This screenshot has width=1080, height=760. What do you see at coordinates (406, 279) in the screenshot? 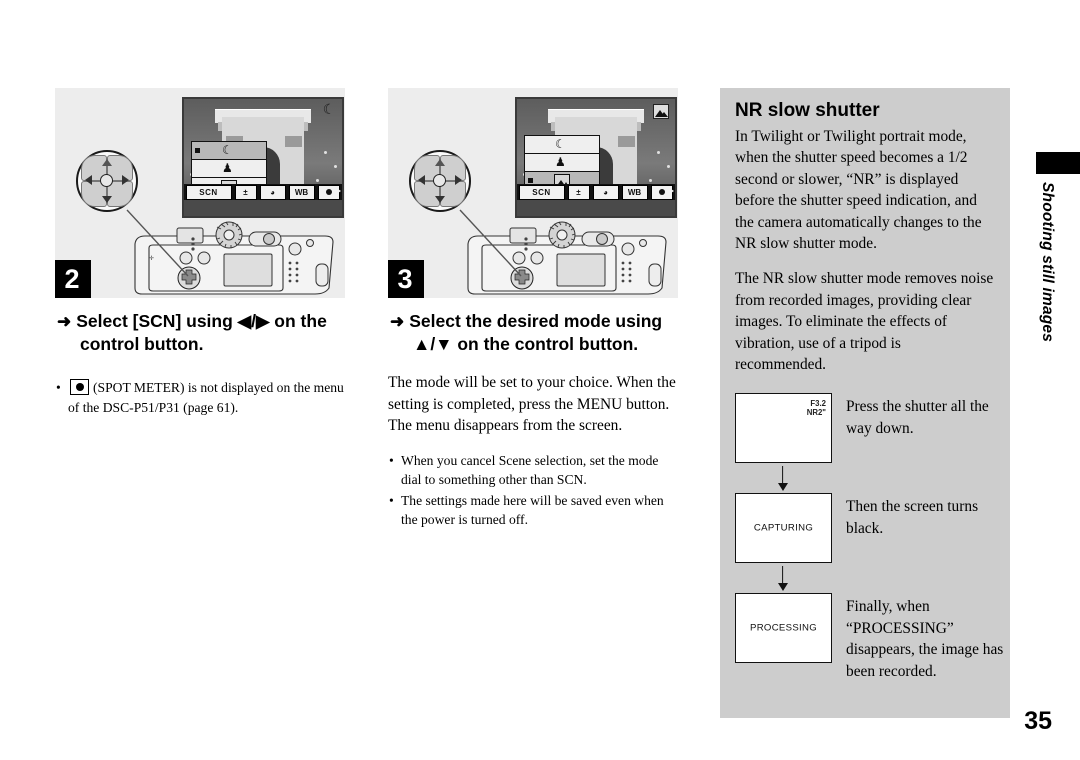
I see `step-badge-3: 3` at bounding box center [406, 279].